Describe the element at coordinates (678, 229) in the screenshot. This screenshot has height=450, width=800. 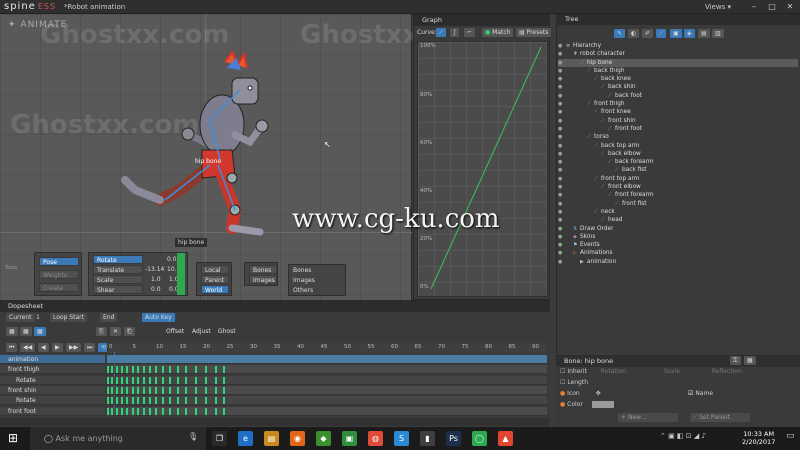
I see `tree-item: ● ⇅ Draw Order` at that location.